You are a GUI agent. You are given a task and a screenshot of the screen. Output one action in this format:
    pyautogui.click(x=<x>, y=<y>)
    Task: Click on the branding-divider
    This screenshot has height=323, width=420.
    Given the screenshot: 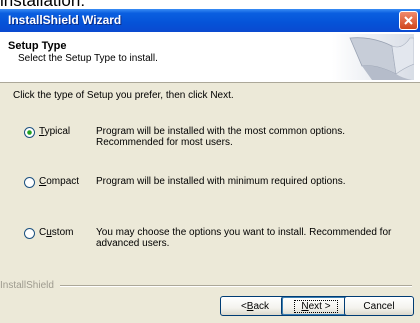 What is the action you would take?
    pyautogui.click(x=236, y=286)
    